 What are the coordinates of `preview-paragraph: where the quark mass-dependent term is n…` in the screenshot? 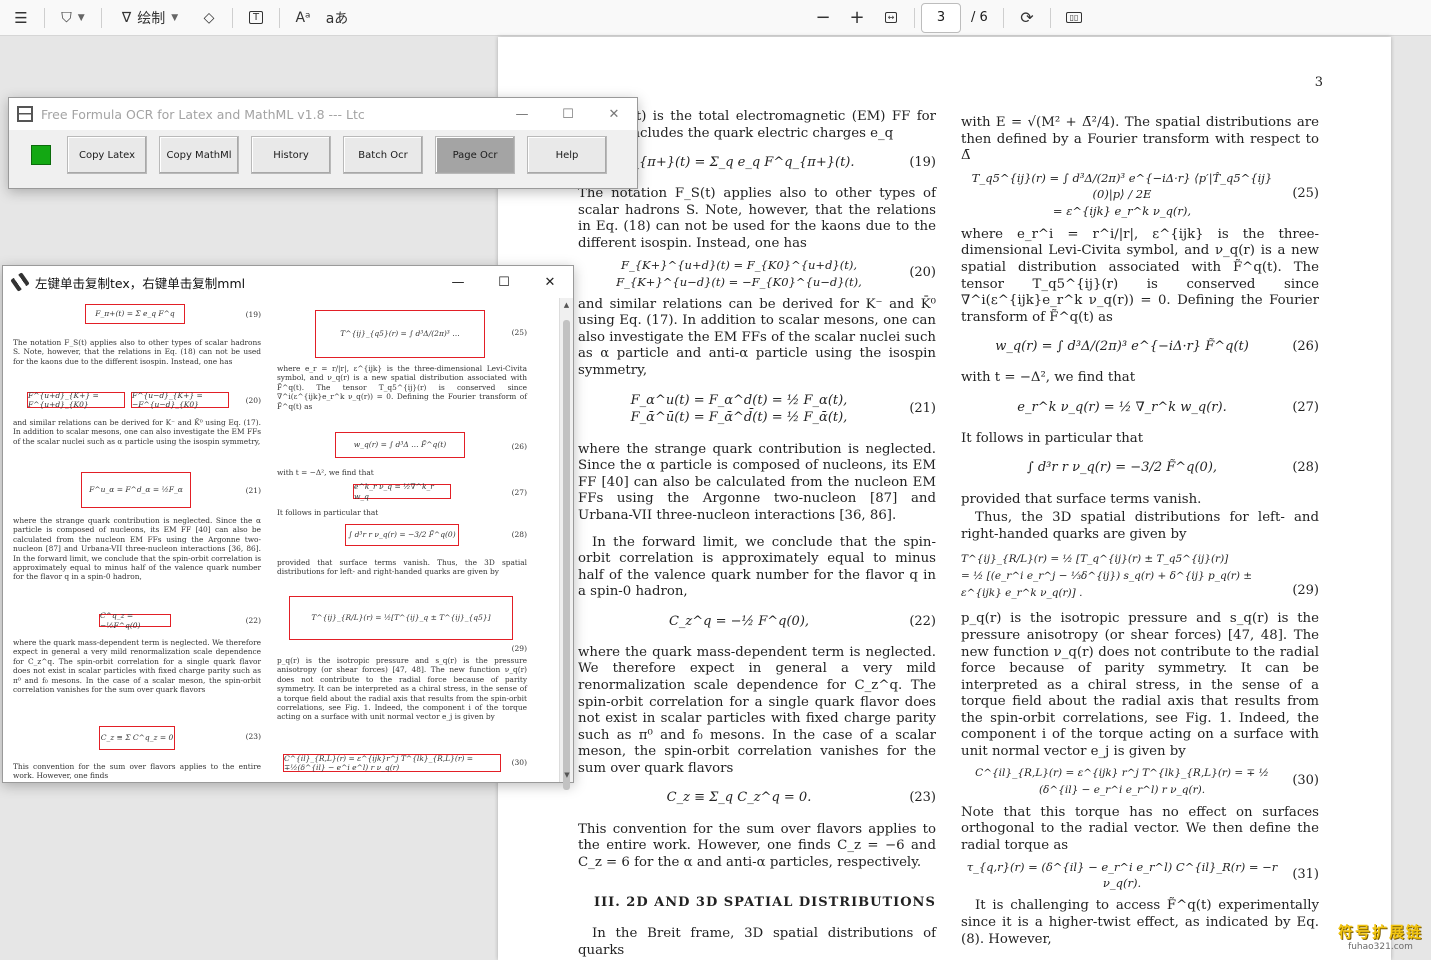 It's located at (137, 666).